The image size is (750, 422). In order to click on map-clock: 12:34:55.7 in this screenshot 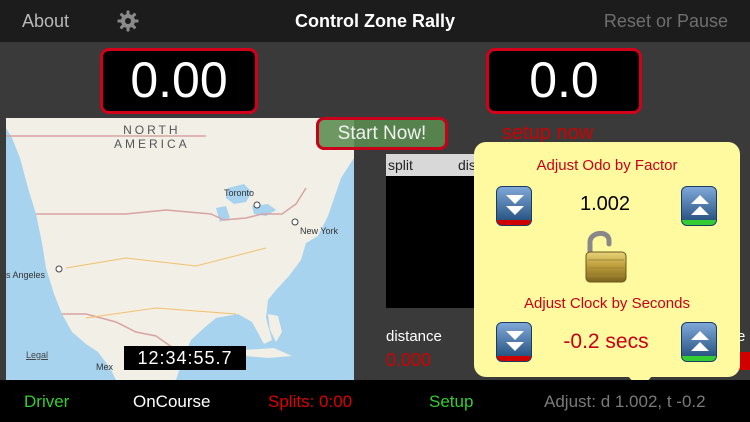, I will do `click(185, 358)`.